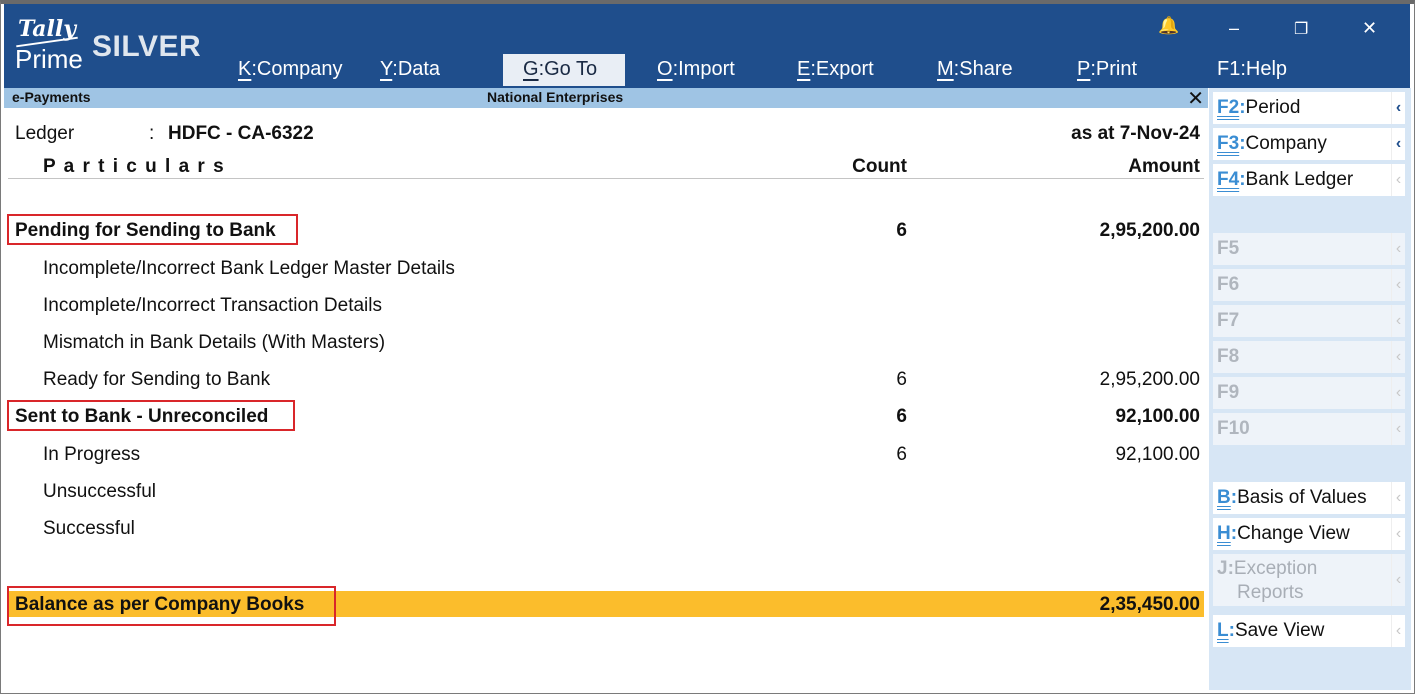 The height and width of the screenshot is (694, 1415). I want to click on menu-export-label: Export, so click(844, 69).